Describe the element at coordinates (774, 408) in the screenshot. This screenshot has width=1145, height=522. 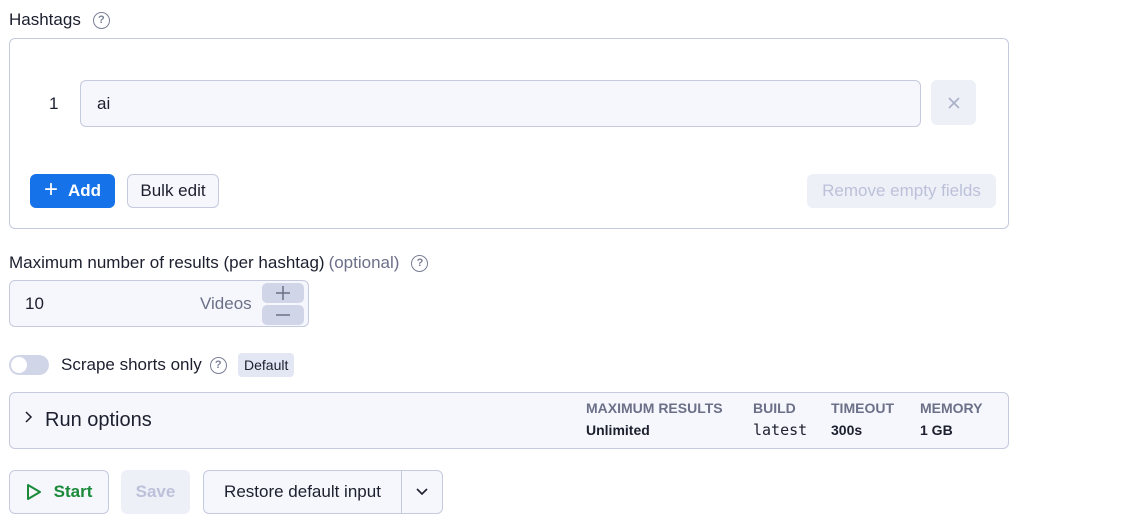
I see `stat-build-label: BUILD` at that location.